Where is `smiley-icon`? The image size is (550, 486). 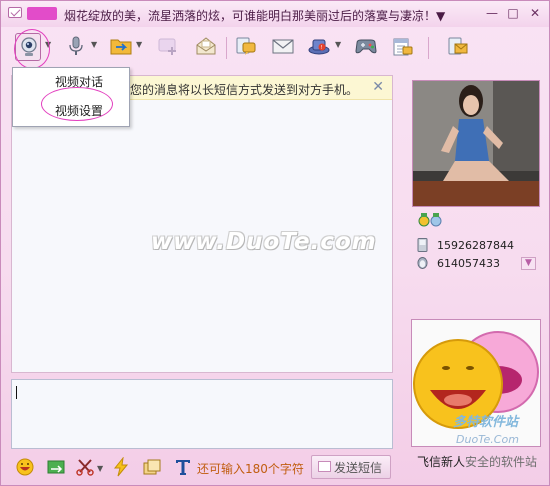
smiley-icon is located at coordinates (25, 467).